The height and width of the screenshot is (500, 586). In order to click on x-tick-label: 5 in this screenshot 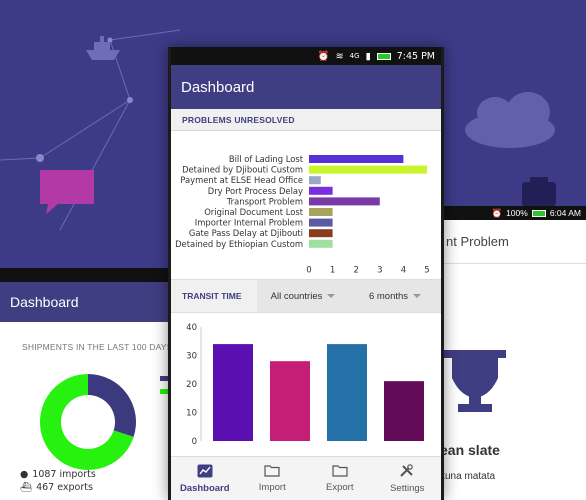, I will do `click(426, 269)`.